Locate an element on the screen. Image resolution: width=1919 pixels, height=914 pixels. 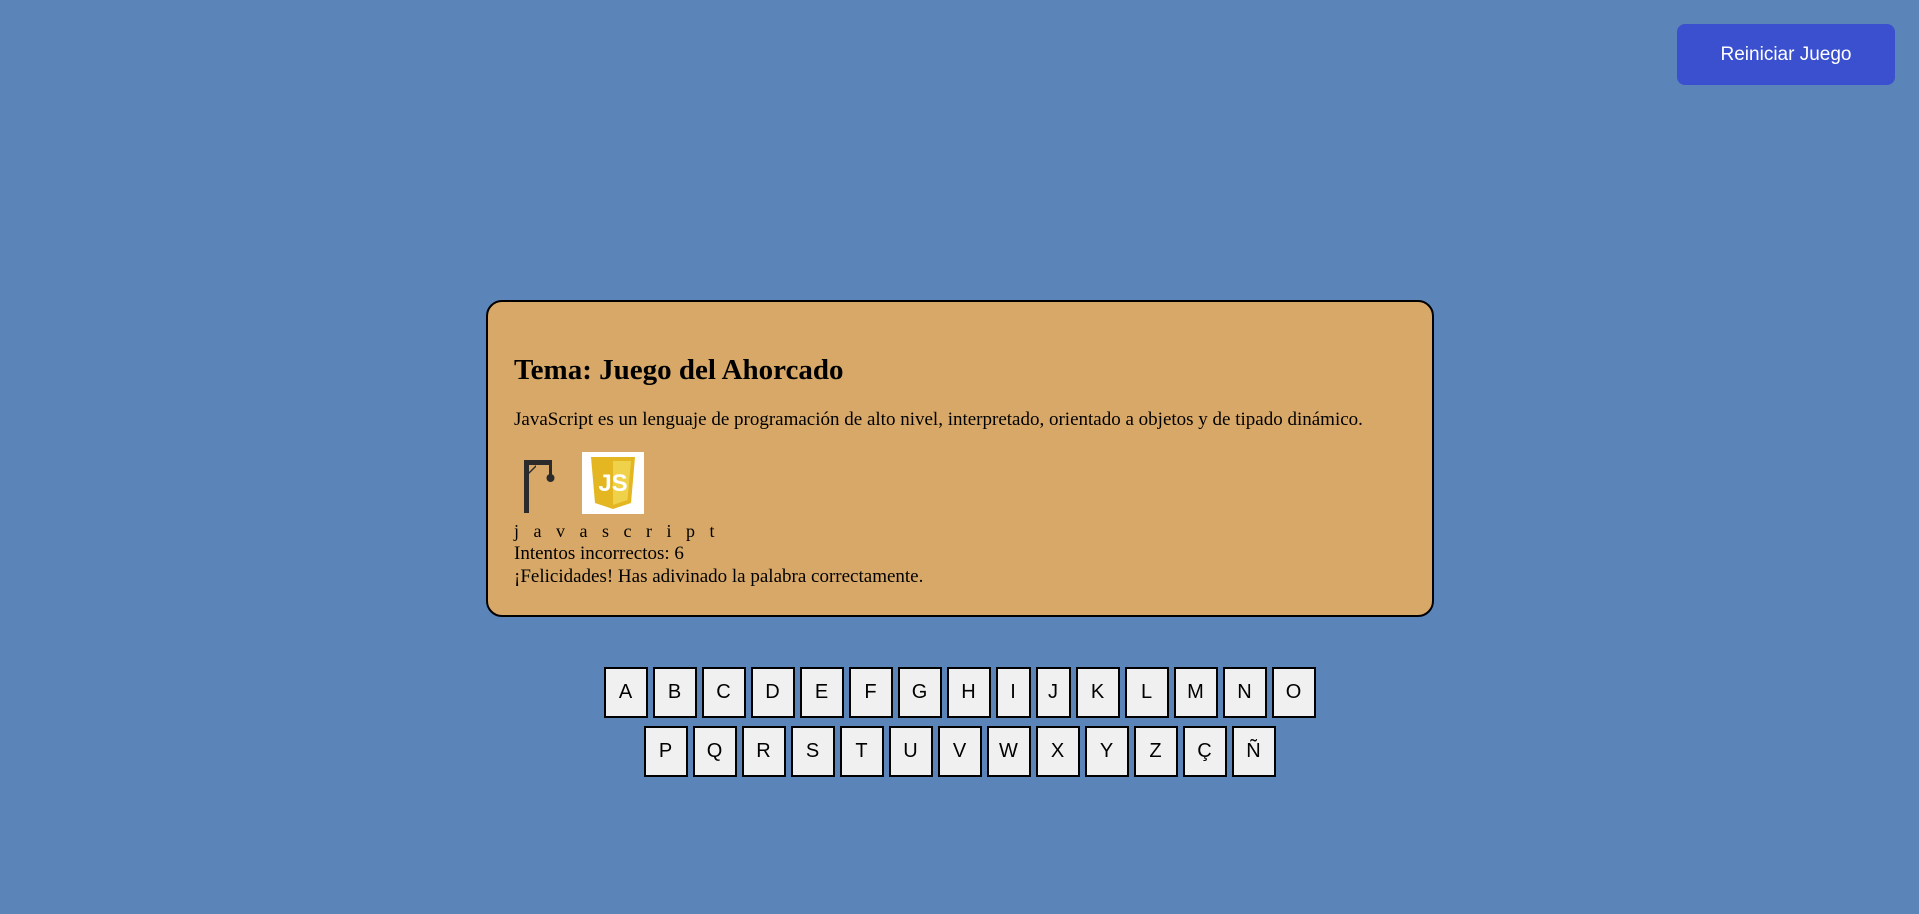
key-u: U is located at coordinates (910, 751).